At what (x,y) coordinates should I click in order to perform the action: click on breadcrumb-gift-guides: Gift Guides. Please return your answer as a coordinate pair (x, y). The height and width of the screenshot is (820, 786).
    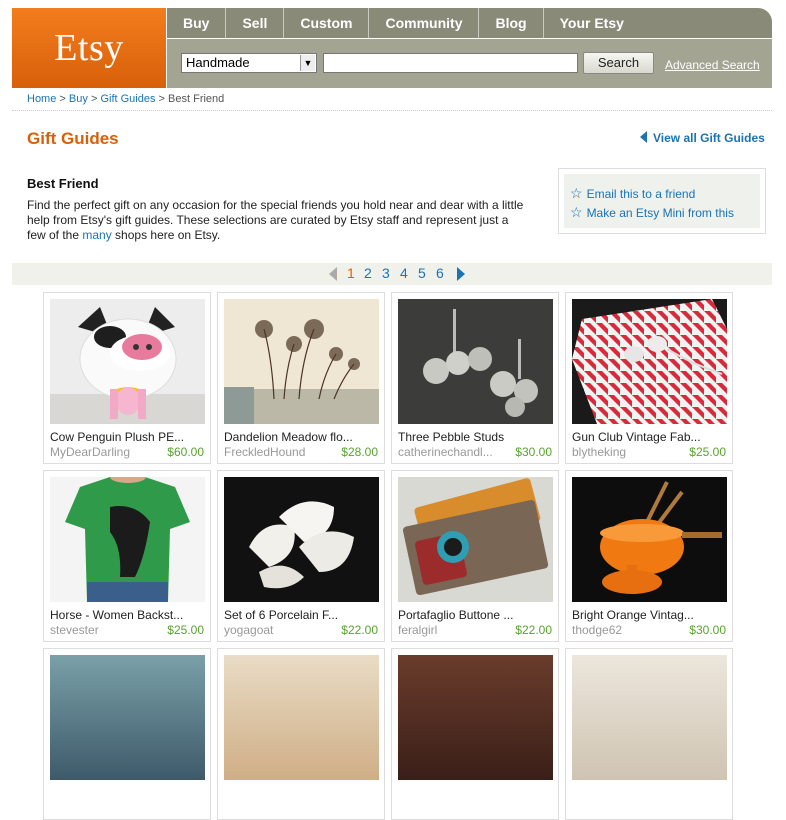
    Looking at the image, I should click on (127, 99).